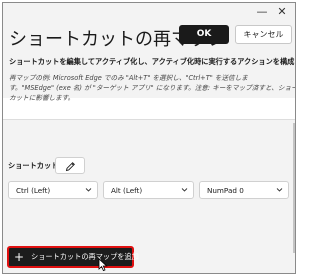 This screenshot has width=320, height=278. What do you see at coordinates (19, 257) in the screenshot?
I see `plus-icon: +` at bounding box center [19, 257].